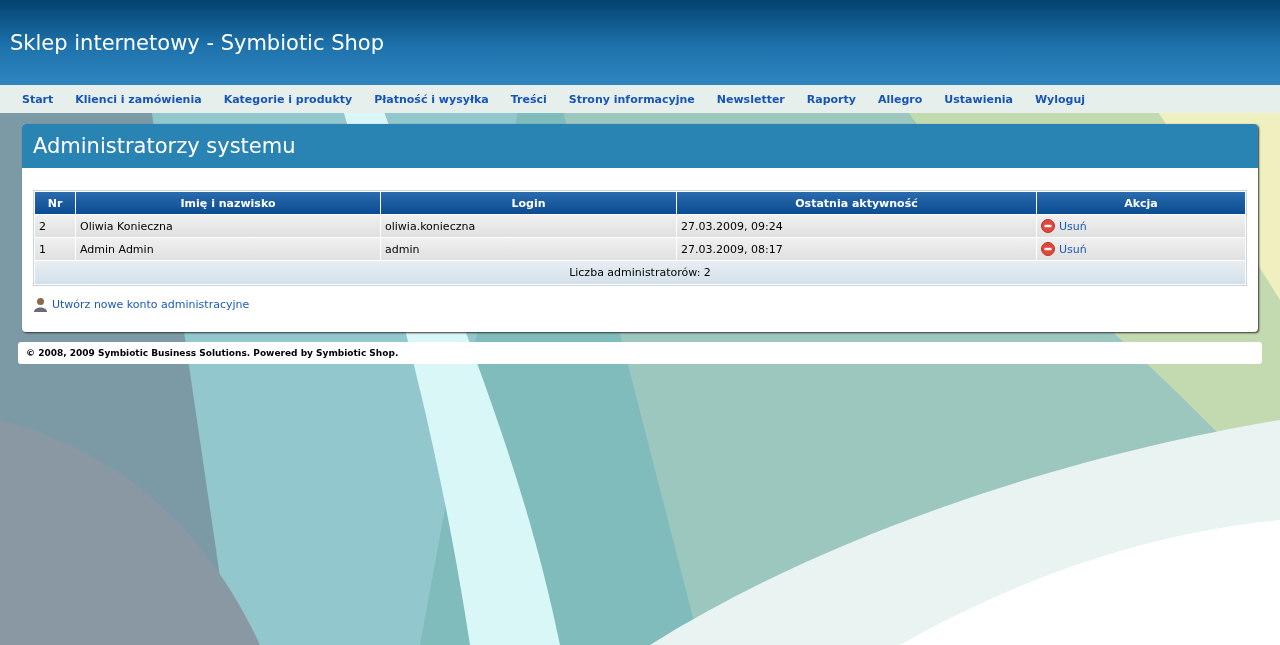 This screenshot has width=1280, height=645. Describe the element at coordinates (1141, 203) in the screenshot. I see `column-header: Akcja` at that location.